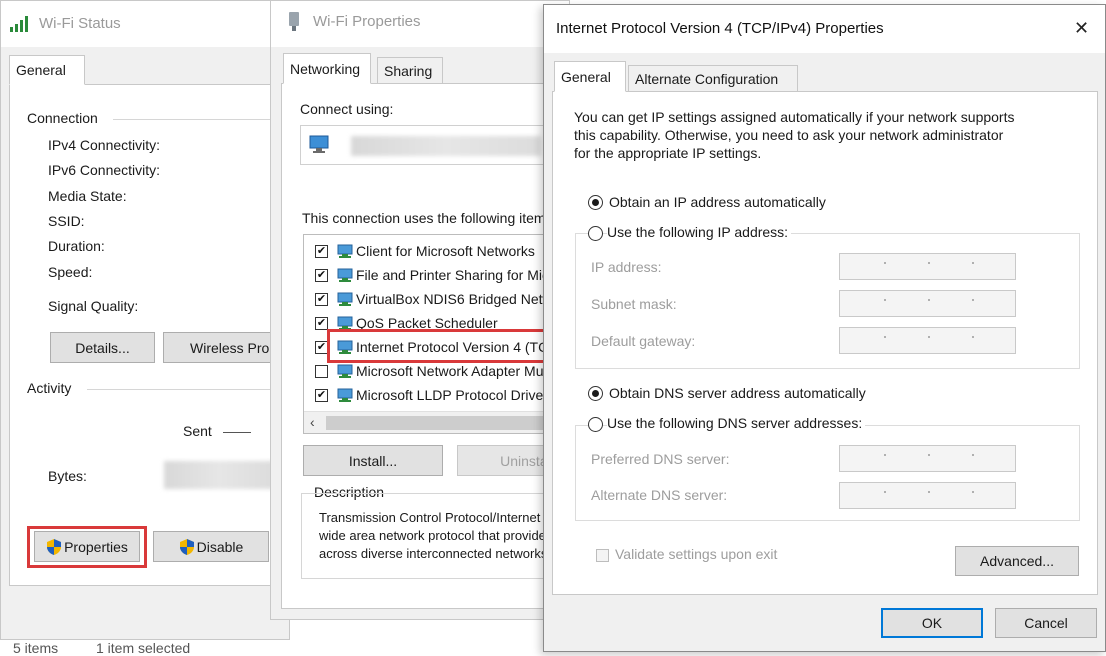  I want to click on properties-button: Properties, so click(87, 546).